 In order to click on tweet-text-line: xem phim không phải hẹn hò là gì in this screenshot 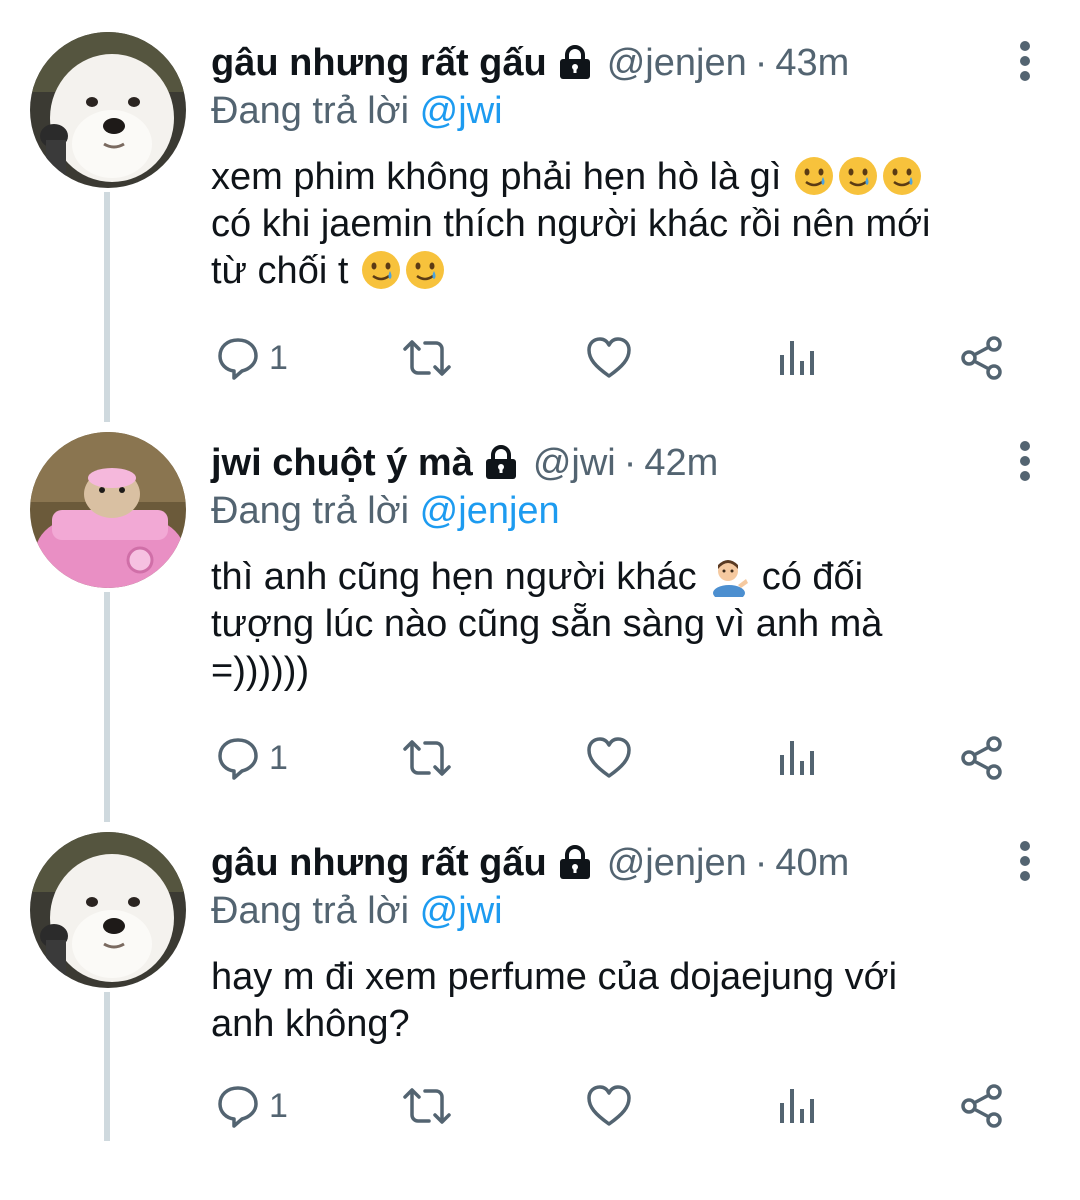, I will do `click(611, 177)`.